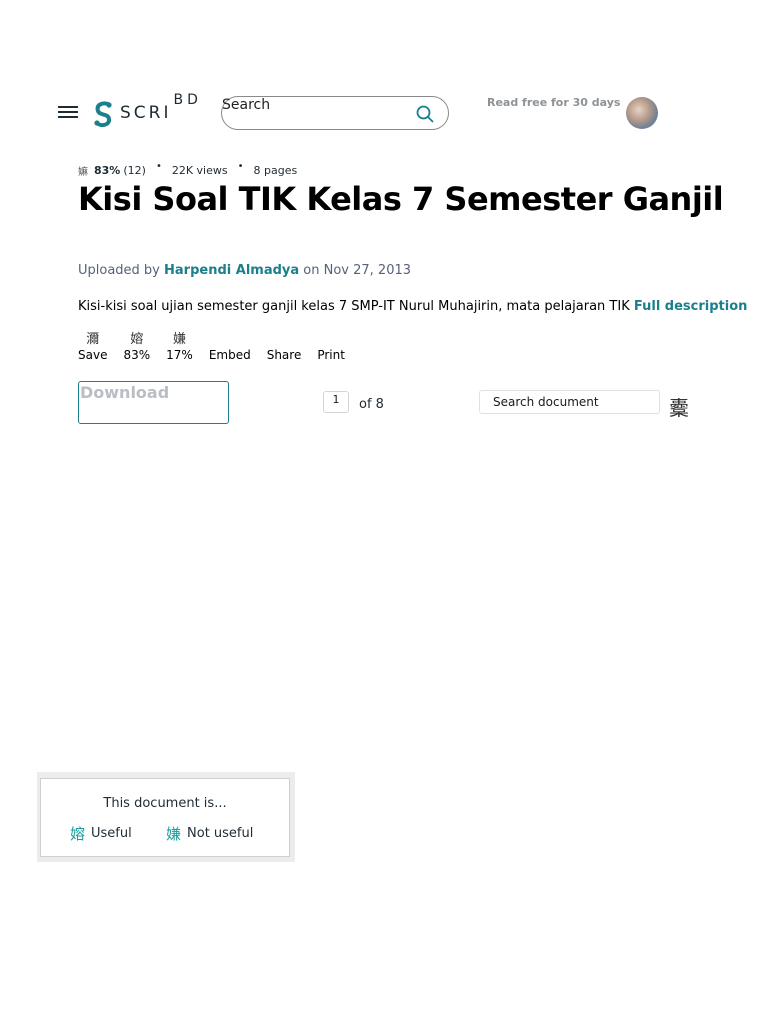 The height and width of the screenshot is (1024, 768). I want to click on not-useful-button: 嫌 Not useful, so click(209, 833).